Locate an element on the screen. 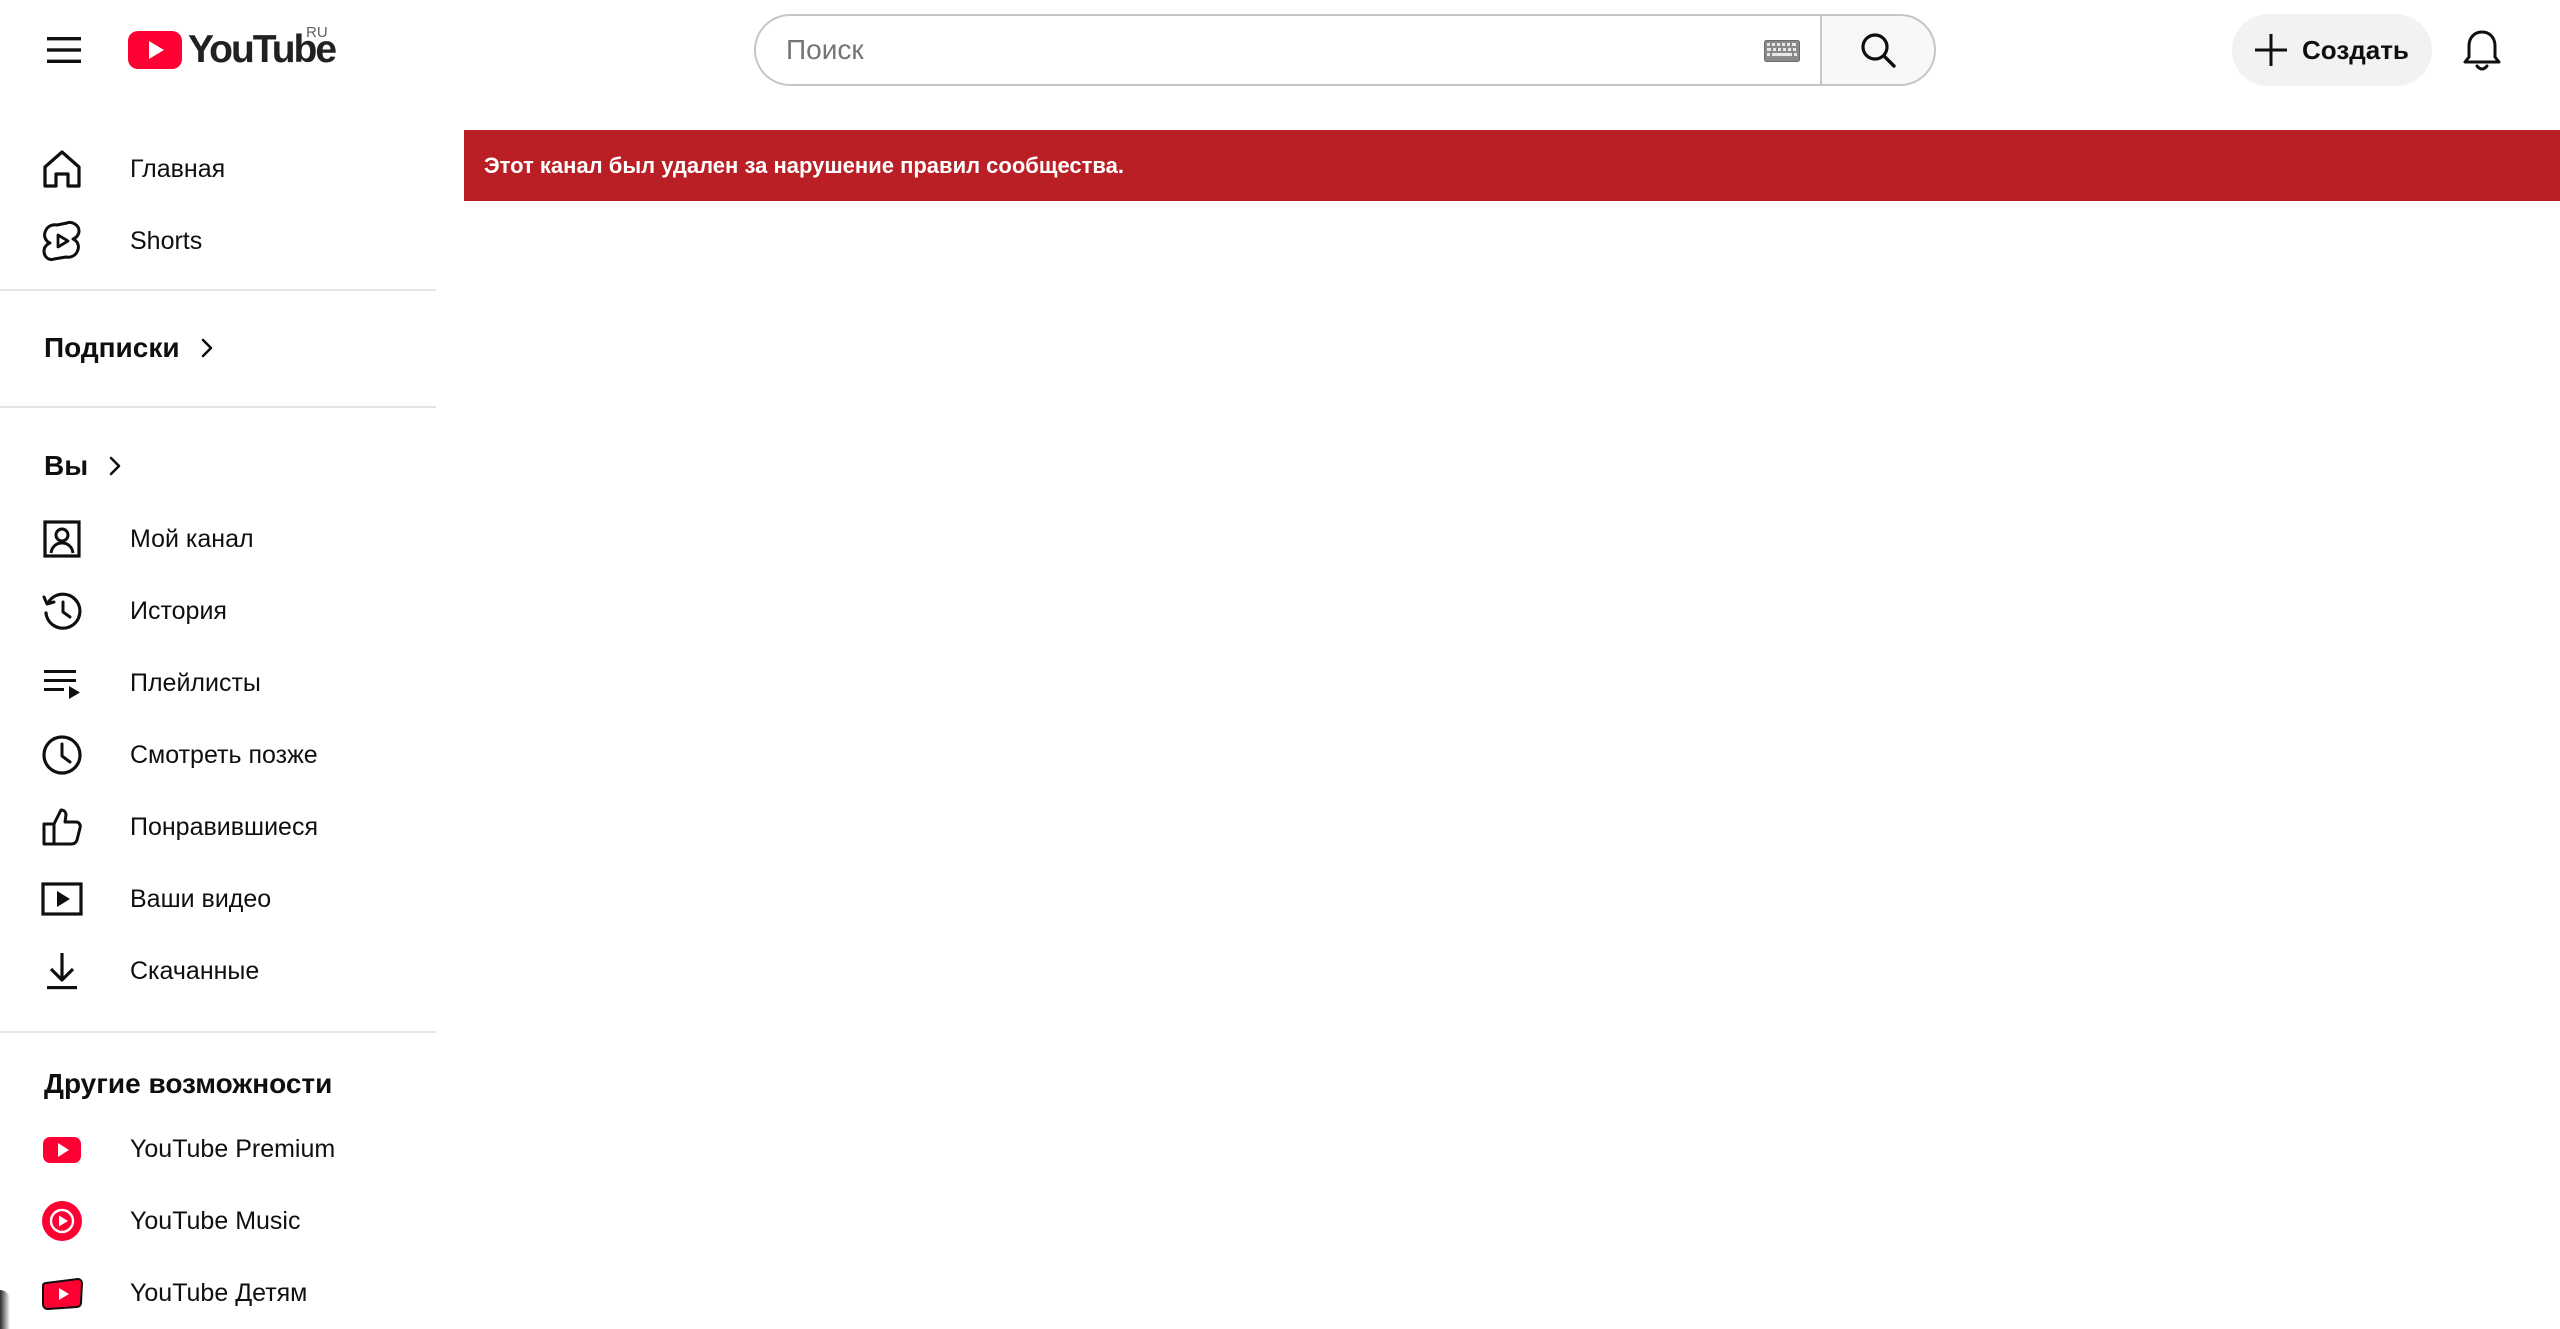  search-input is located at coordinates (1287, 50).